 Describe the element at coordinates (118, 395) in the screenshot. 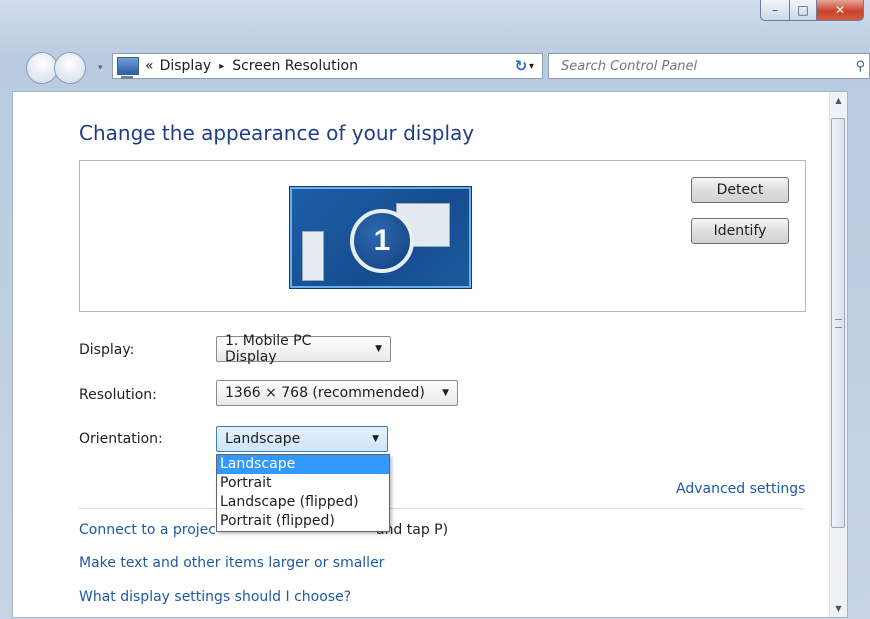

I see `resolution-label: Resolution:` at that location.